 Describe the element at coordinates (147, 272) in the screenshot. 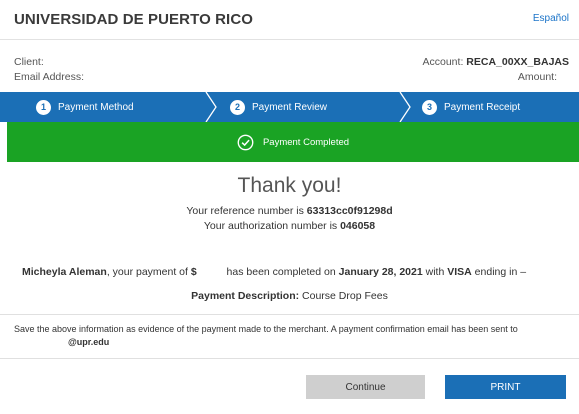

I see `pay-text: , your payment of` at that location.